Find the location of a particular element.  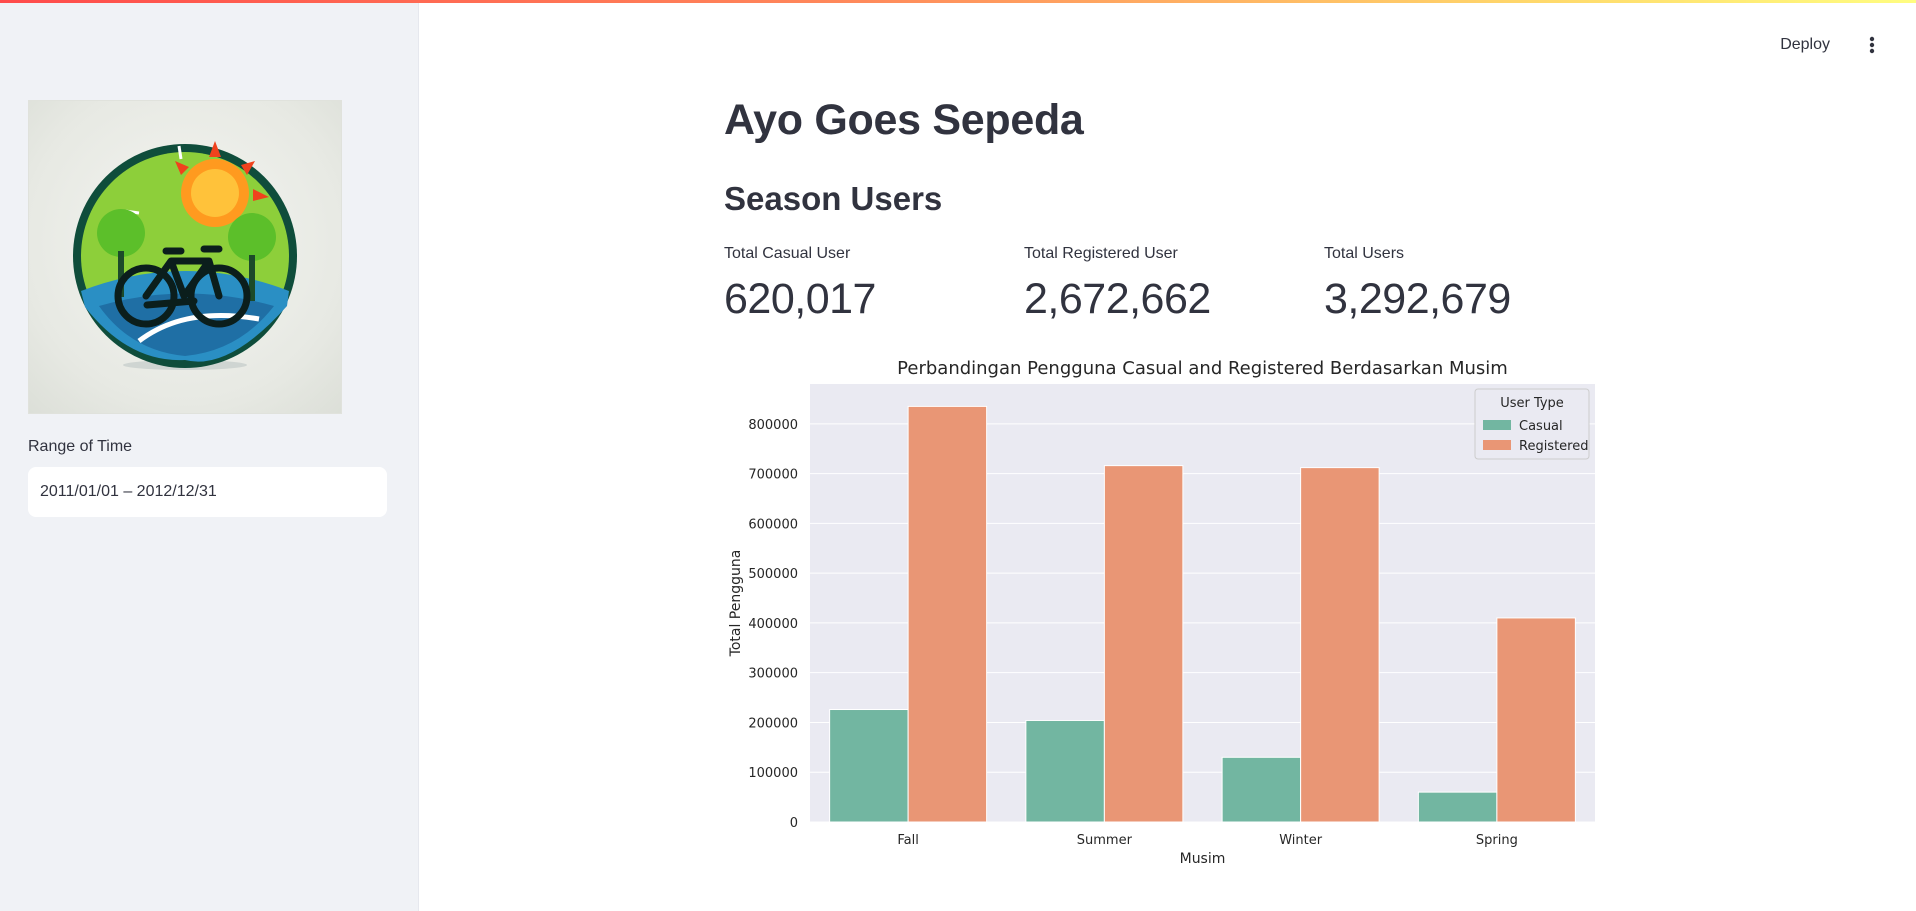

logo-image is located at coordinates (185, 257).